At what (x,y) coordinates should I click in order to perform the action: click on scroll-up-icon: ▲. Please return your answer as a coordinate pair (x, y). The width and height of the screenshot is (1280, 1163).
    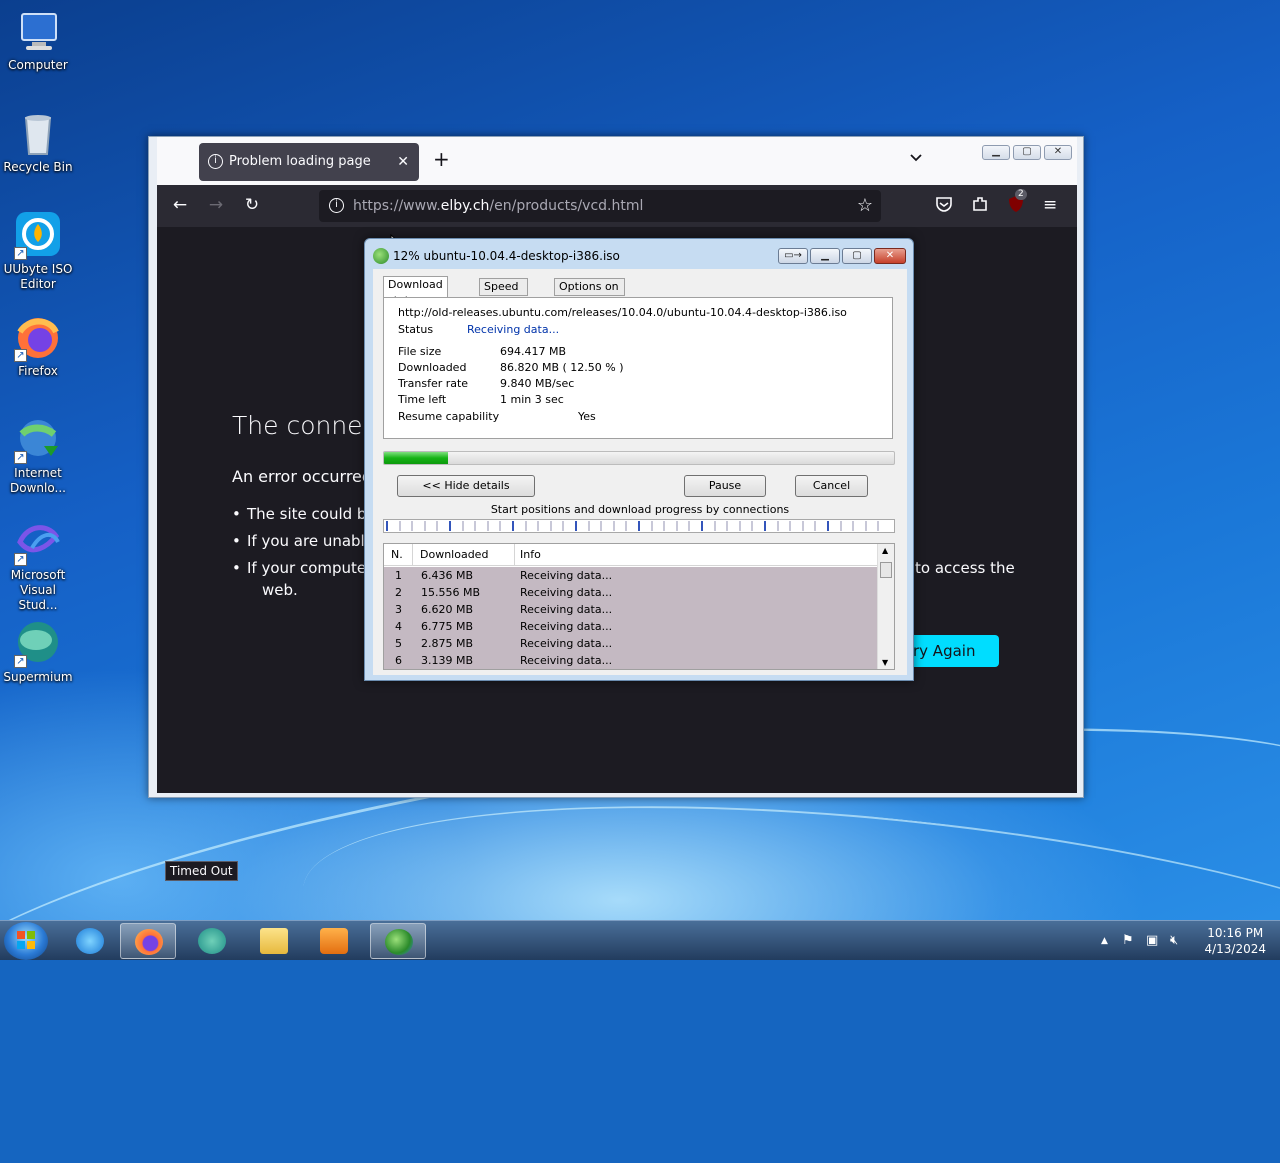
    Looking at the image, I should click on (885, 550).